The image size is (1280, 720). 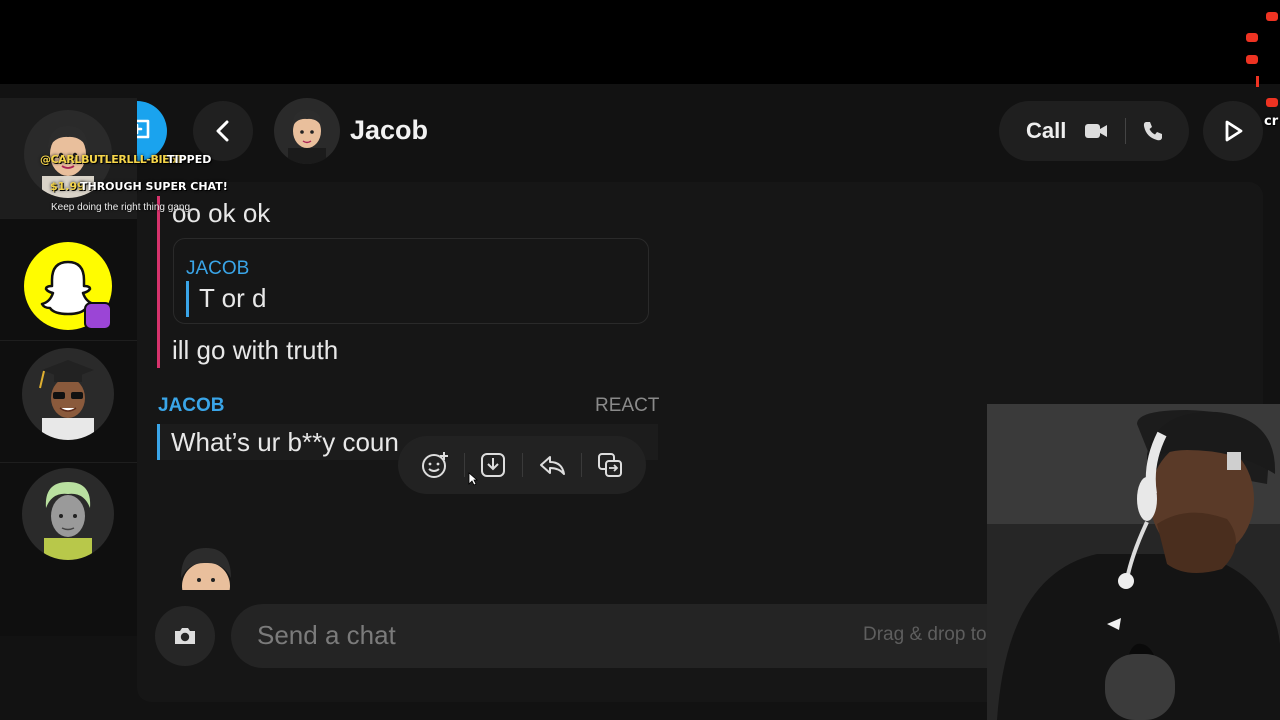 What do you see at coordinates (1234, 131) in the screenshot?
I see `play-icon` at bounding box center [1234, 131].